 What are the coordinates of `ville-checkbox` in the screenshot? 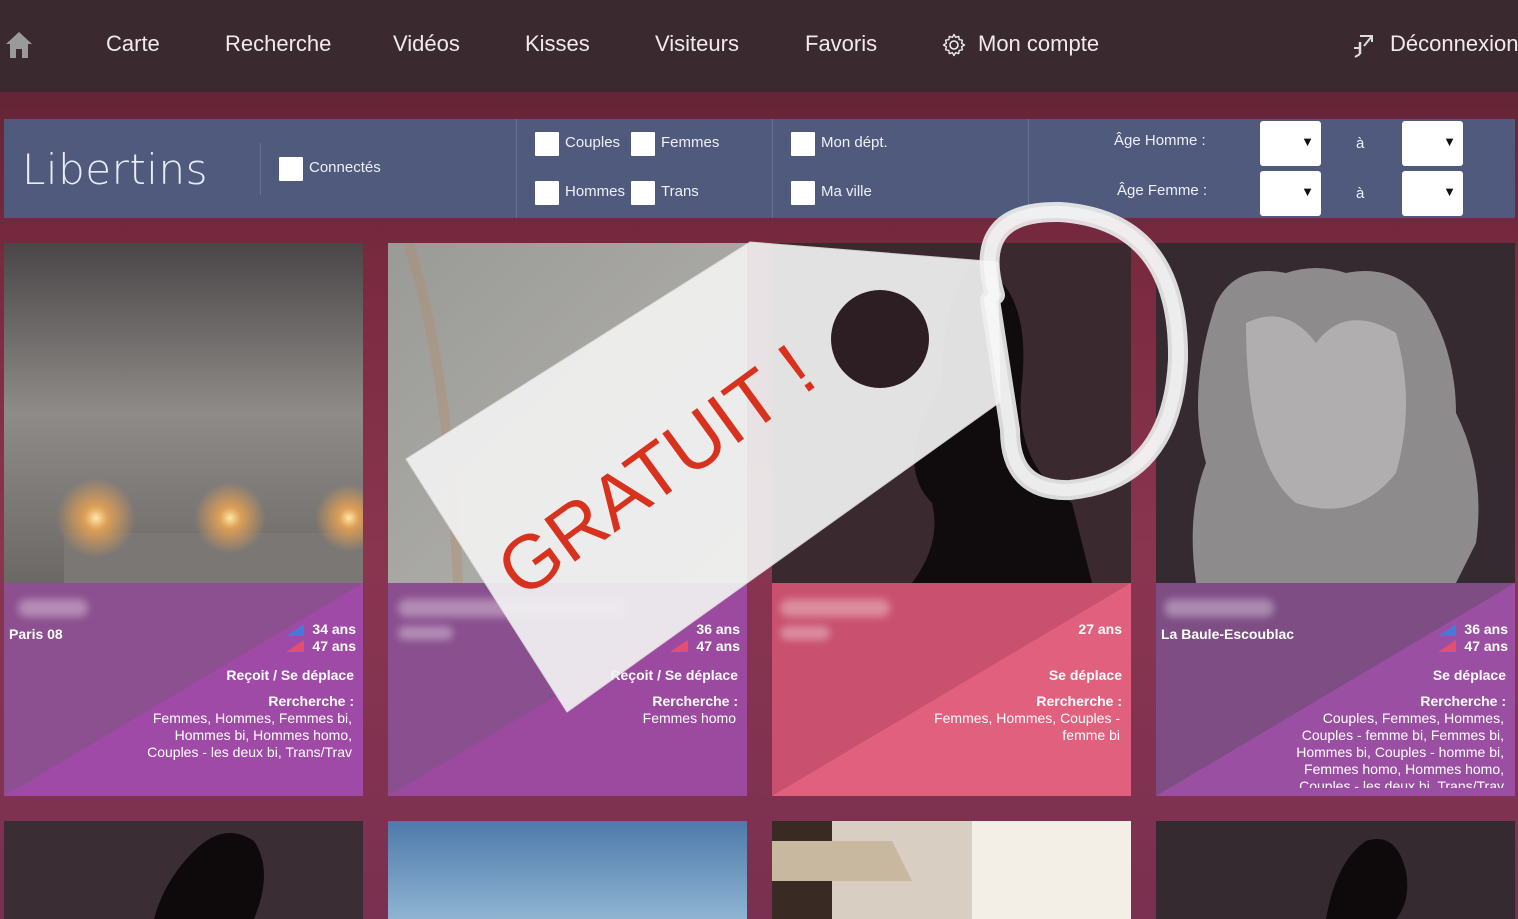 It's located at (803, 193).